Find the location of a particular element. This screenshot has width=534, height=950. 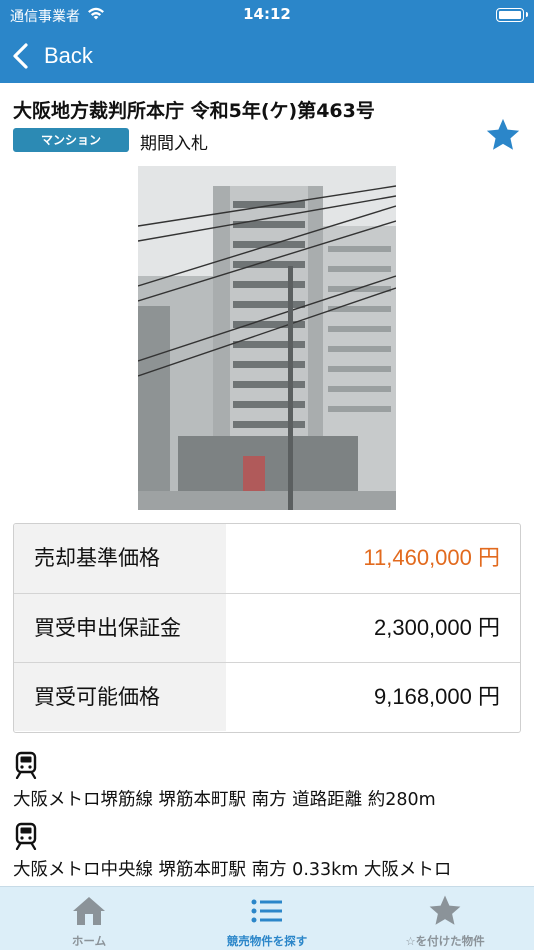

price-row-base: 売却基準価格 11,460,000 円 is located at coordinates (267, 558).